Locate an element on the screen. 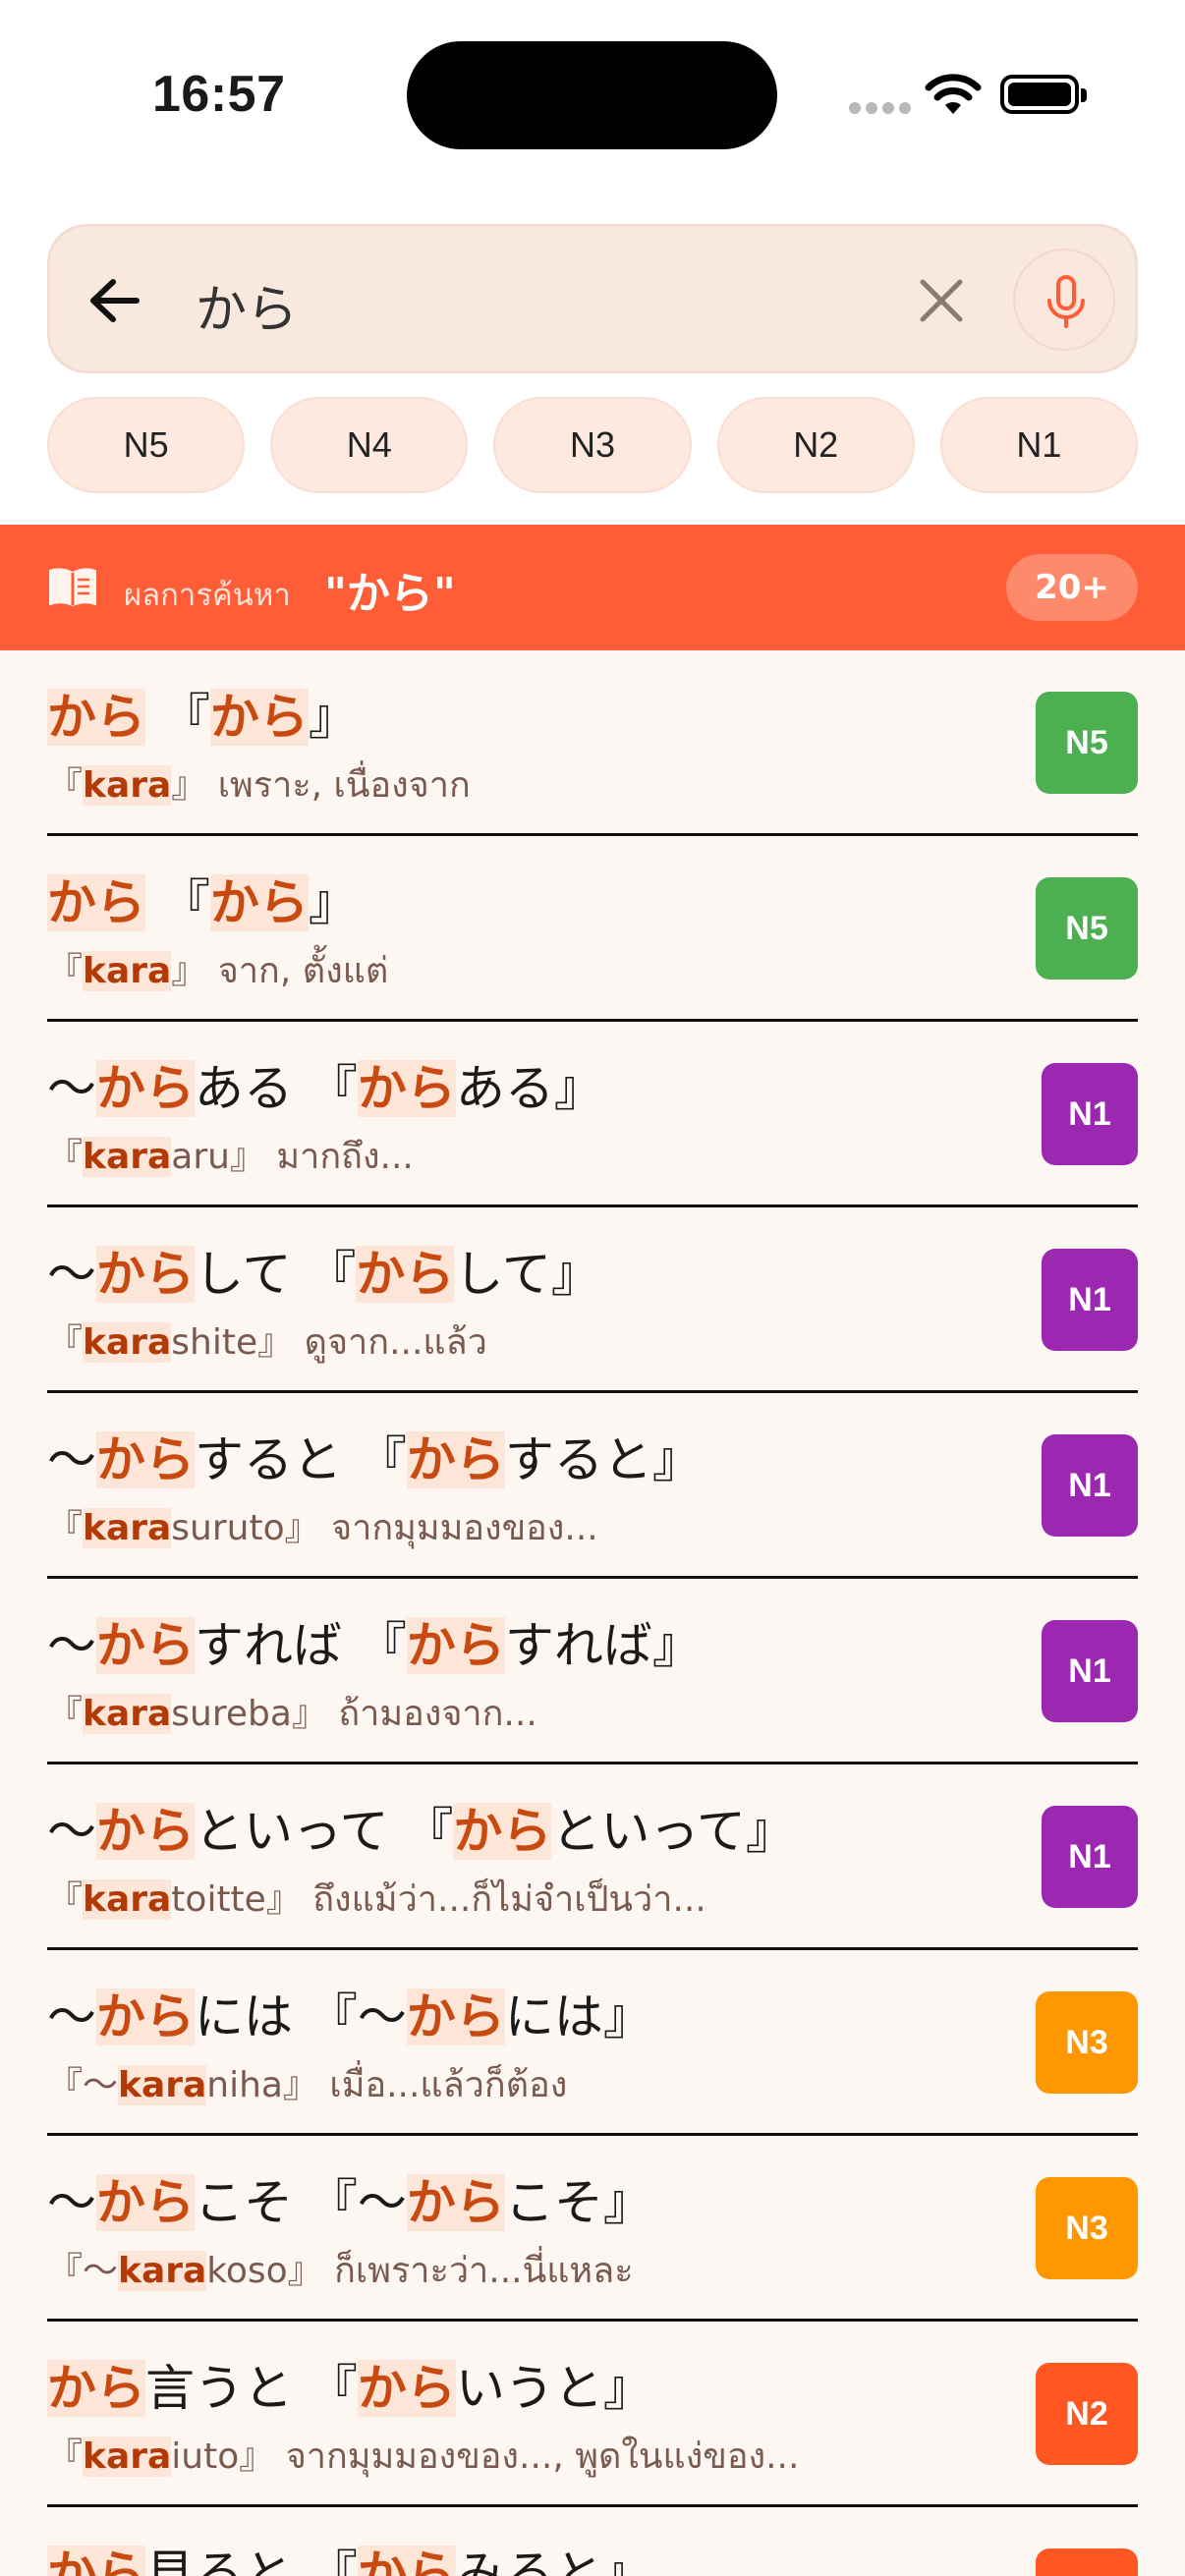 This screenshot has width=1185, height=2576. item-reading-meaning: 『〜karaniha』 เมื่อ...แล้วก็ต้อง is located at coordinates (308, 2085).